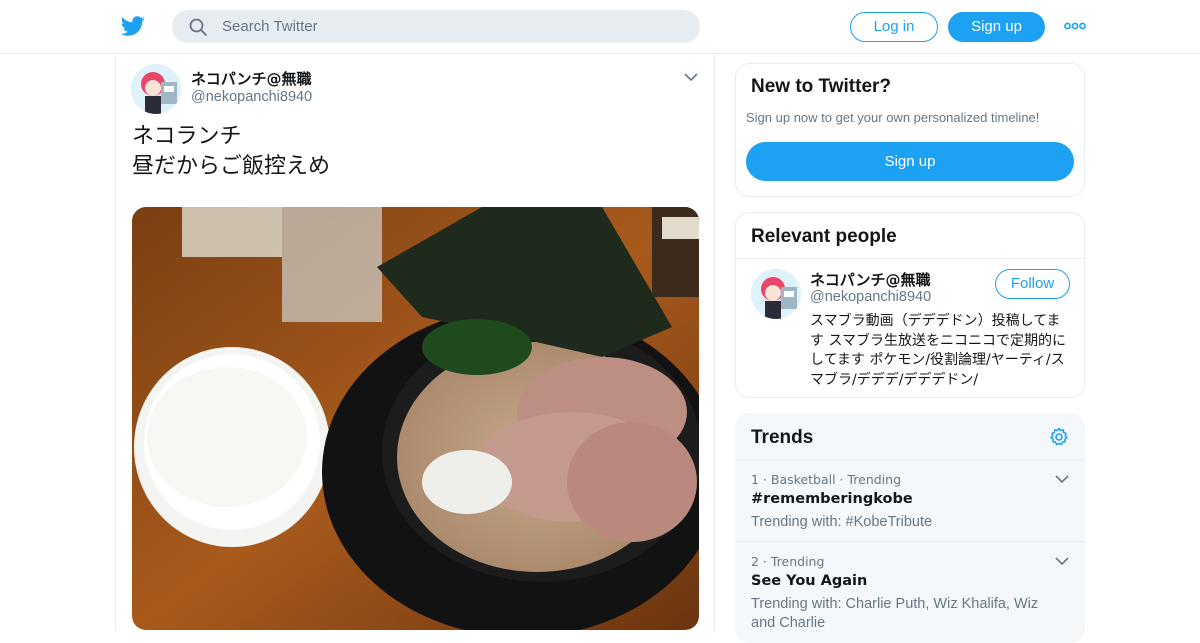 Image resolution: width=1200 pixels, height=643 pixels. I want to click on trend-name: #rememberingkobe, so click(832, 499).